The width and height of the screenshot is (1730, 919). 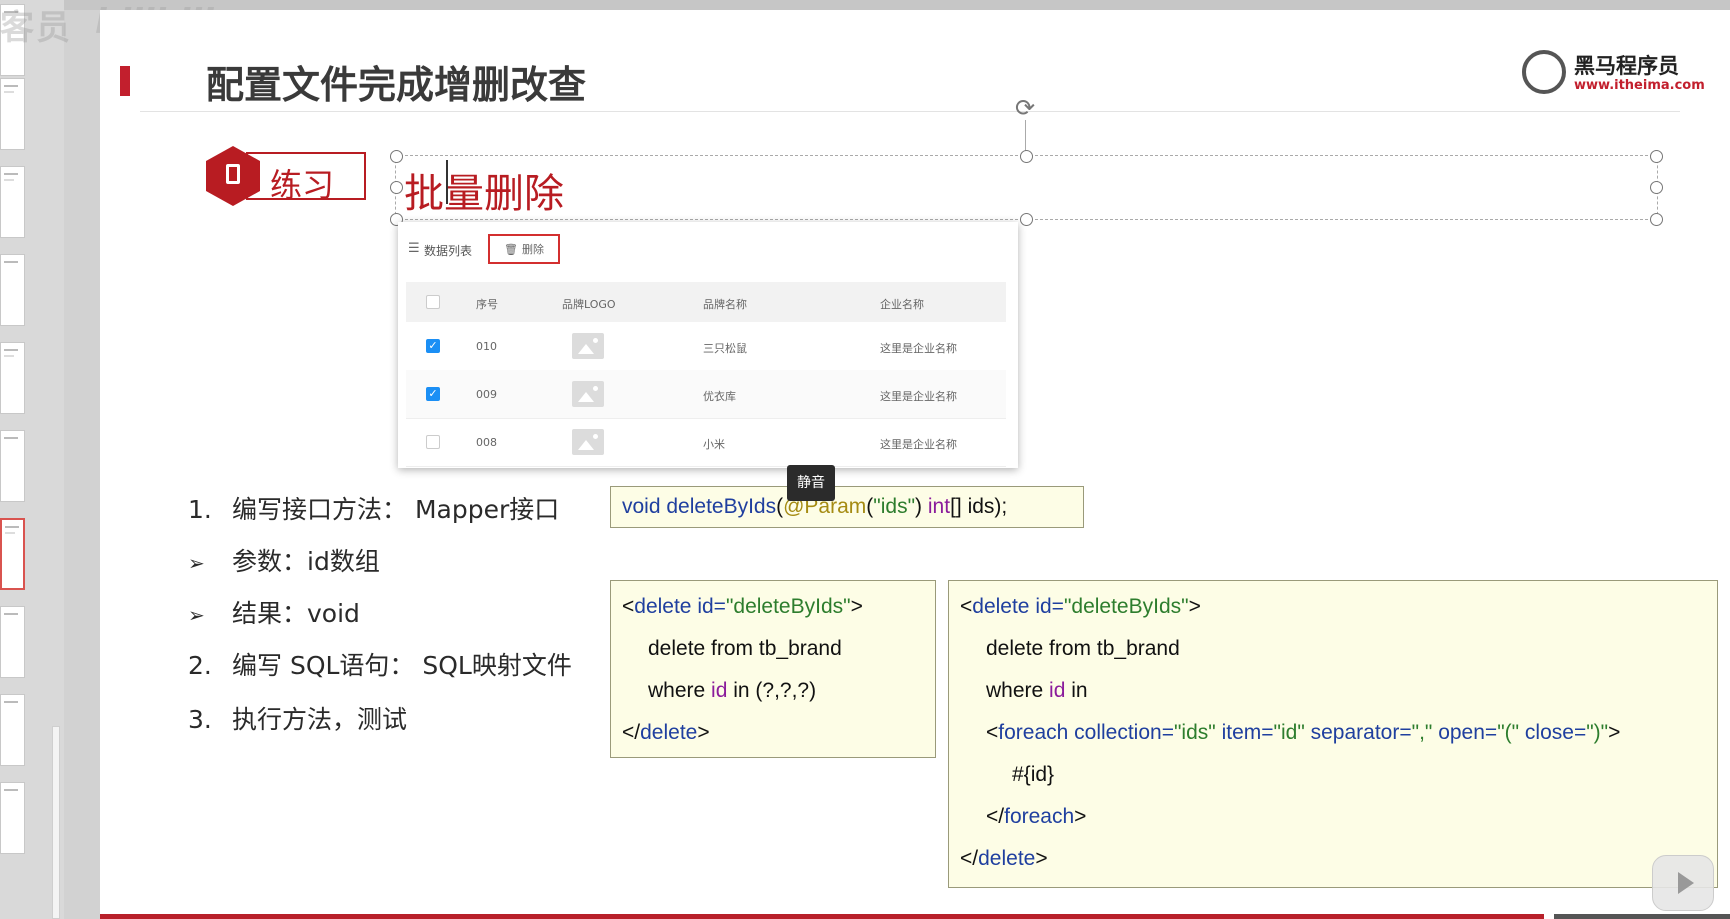 What do you see at coordinates (200, 509) in the screenshot?
I see `step-number: 1.` at bounding box center [200, 509].